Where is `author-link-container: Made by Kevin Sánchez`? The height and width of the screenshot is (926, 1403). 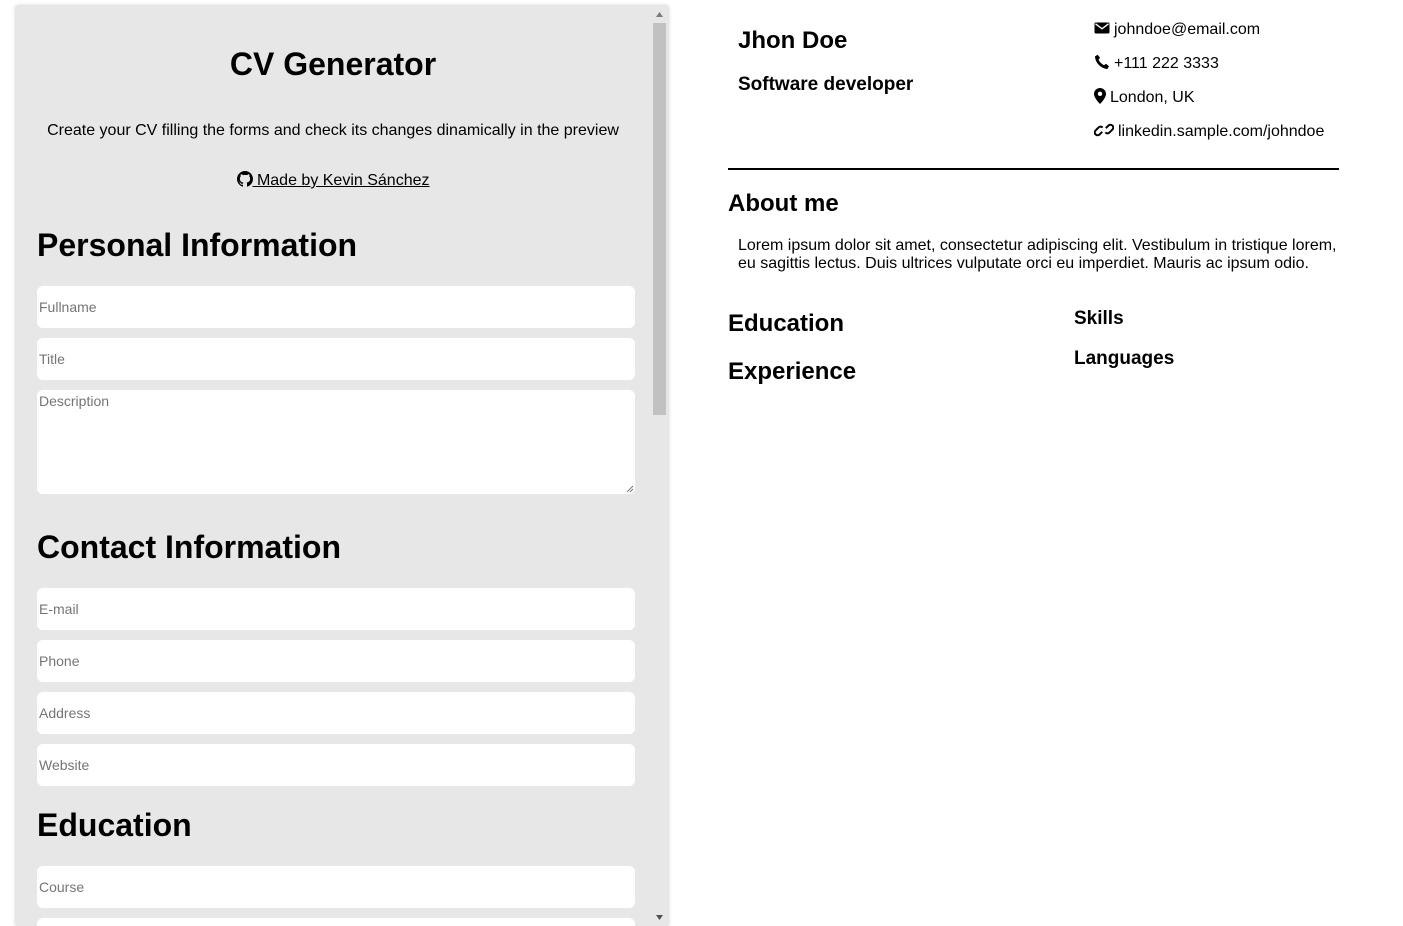 author-link-container: Made by Kevin Sánchez is located at coordinates (333, 181).